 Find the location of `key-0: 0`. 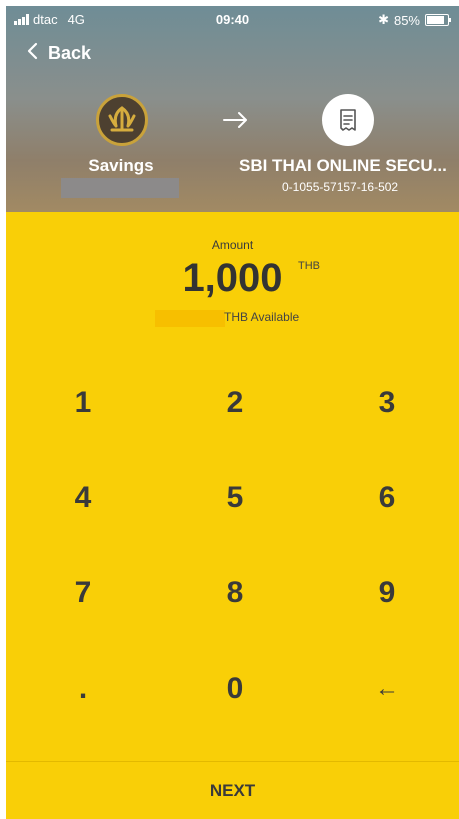

key-0: 0 is located at coordinates (235, 689).